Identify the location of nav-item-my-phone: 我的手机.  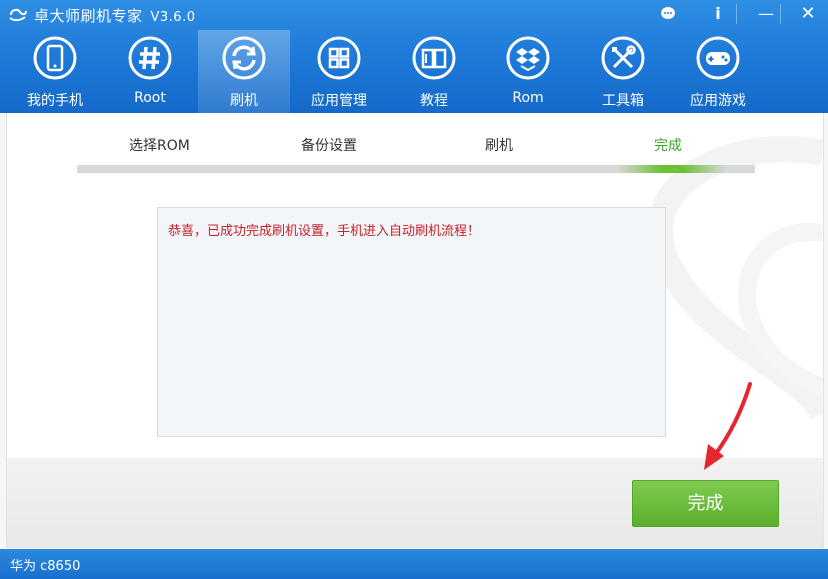
(55, 71).